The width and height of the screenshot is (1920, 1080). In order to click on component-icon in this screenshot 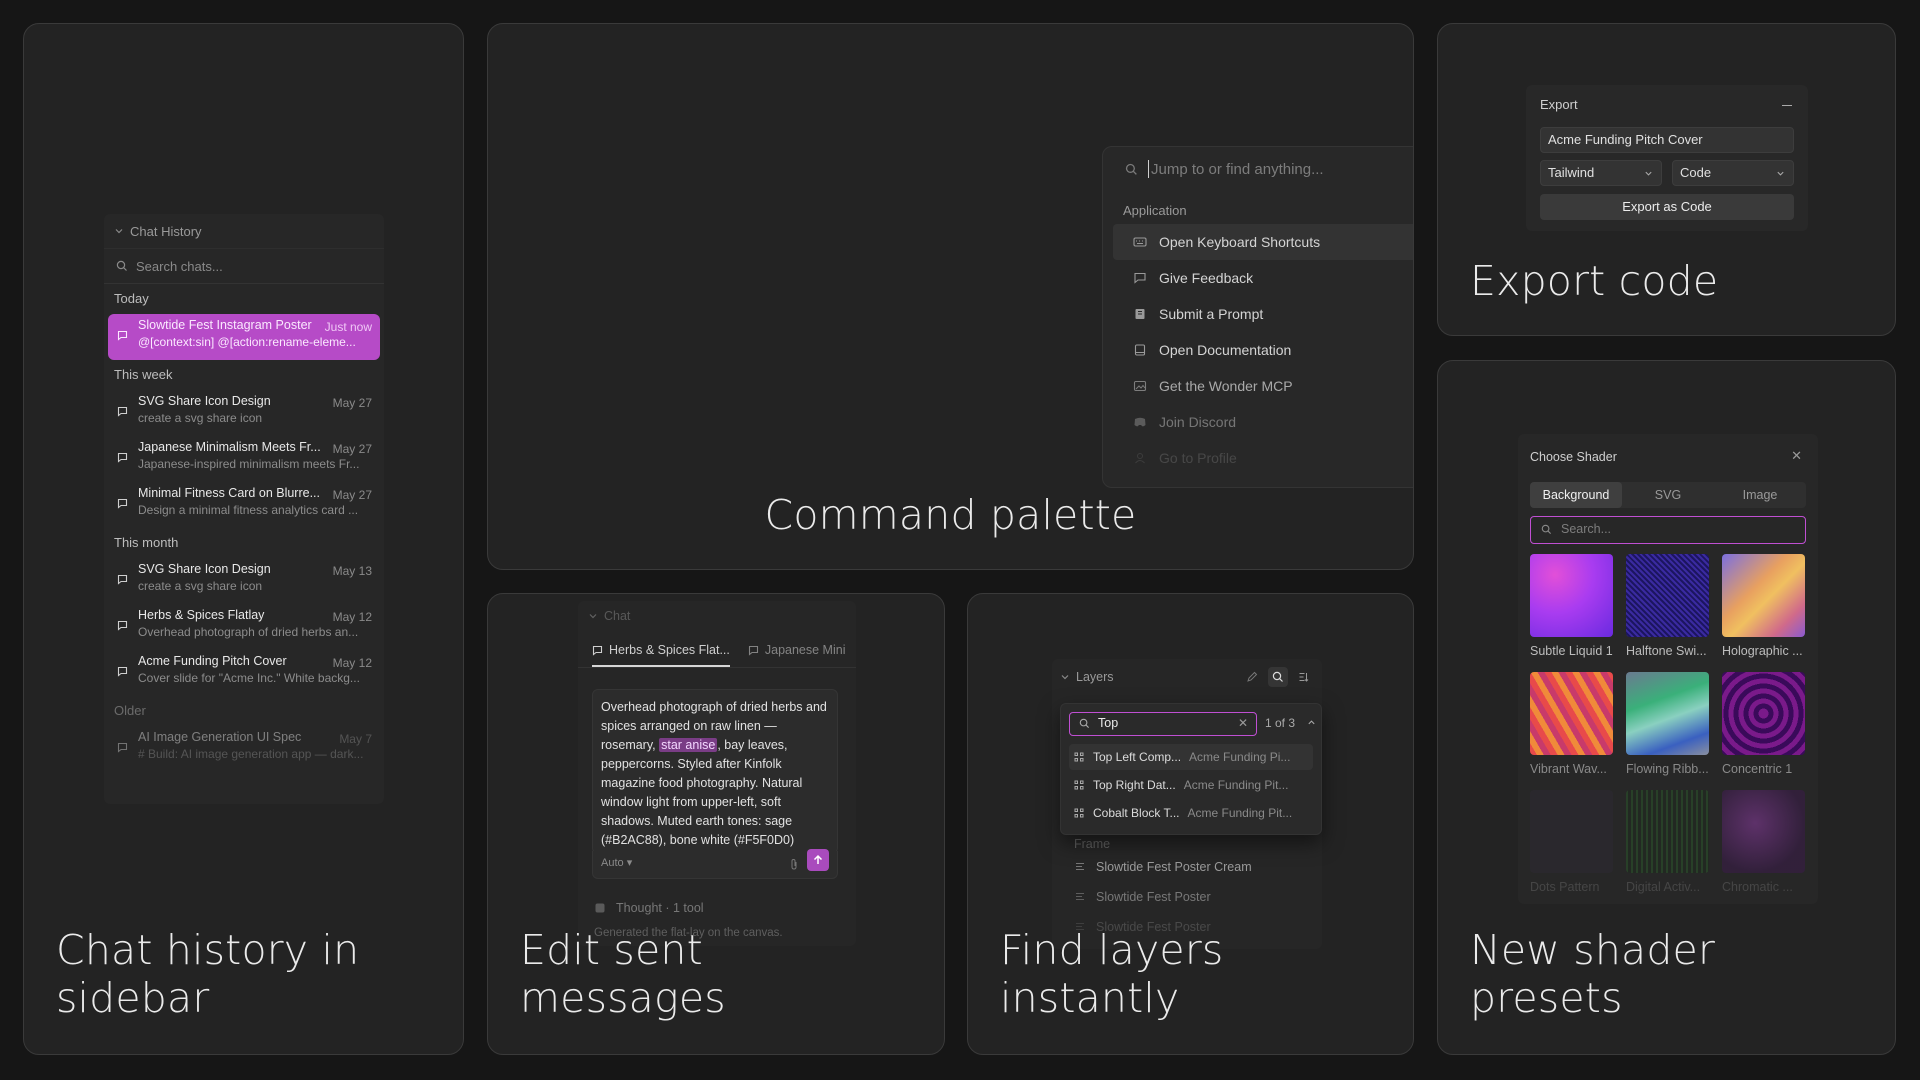, I will do `click(1079, 757)`.